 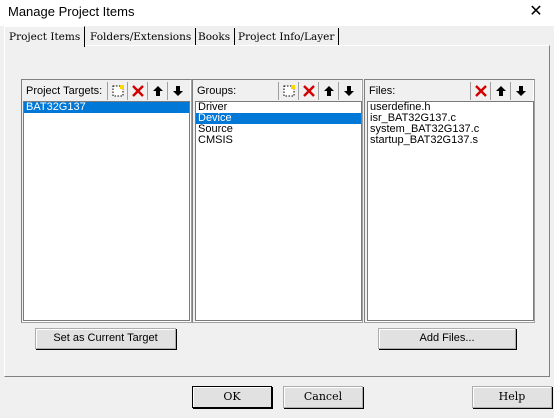 What do you see at coordinates (64, 91) in the screenshot?
I see `project-targets-label: Project Targets:` at bounding box center [64, 91].